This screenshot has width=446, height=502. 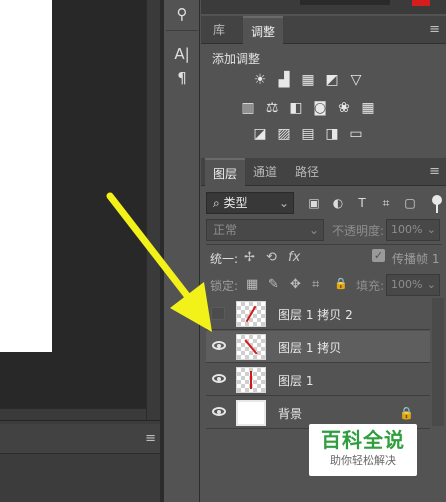 I want to click on color-balance-icon: ⚖, so click(x=272, y=108).